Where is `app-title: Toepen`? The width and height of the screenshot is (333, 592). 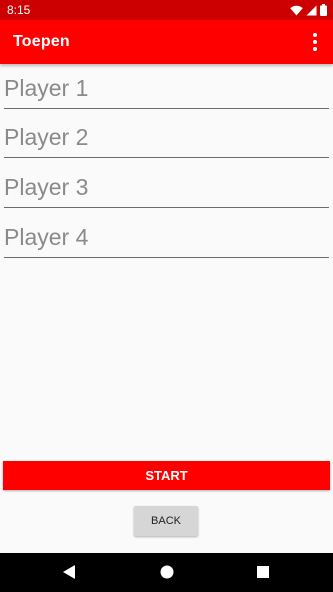 app-title: Toepen is located at coordinates (41, 41).